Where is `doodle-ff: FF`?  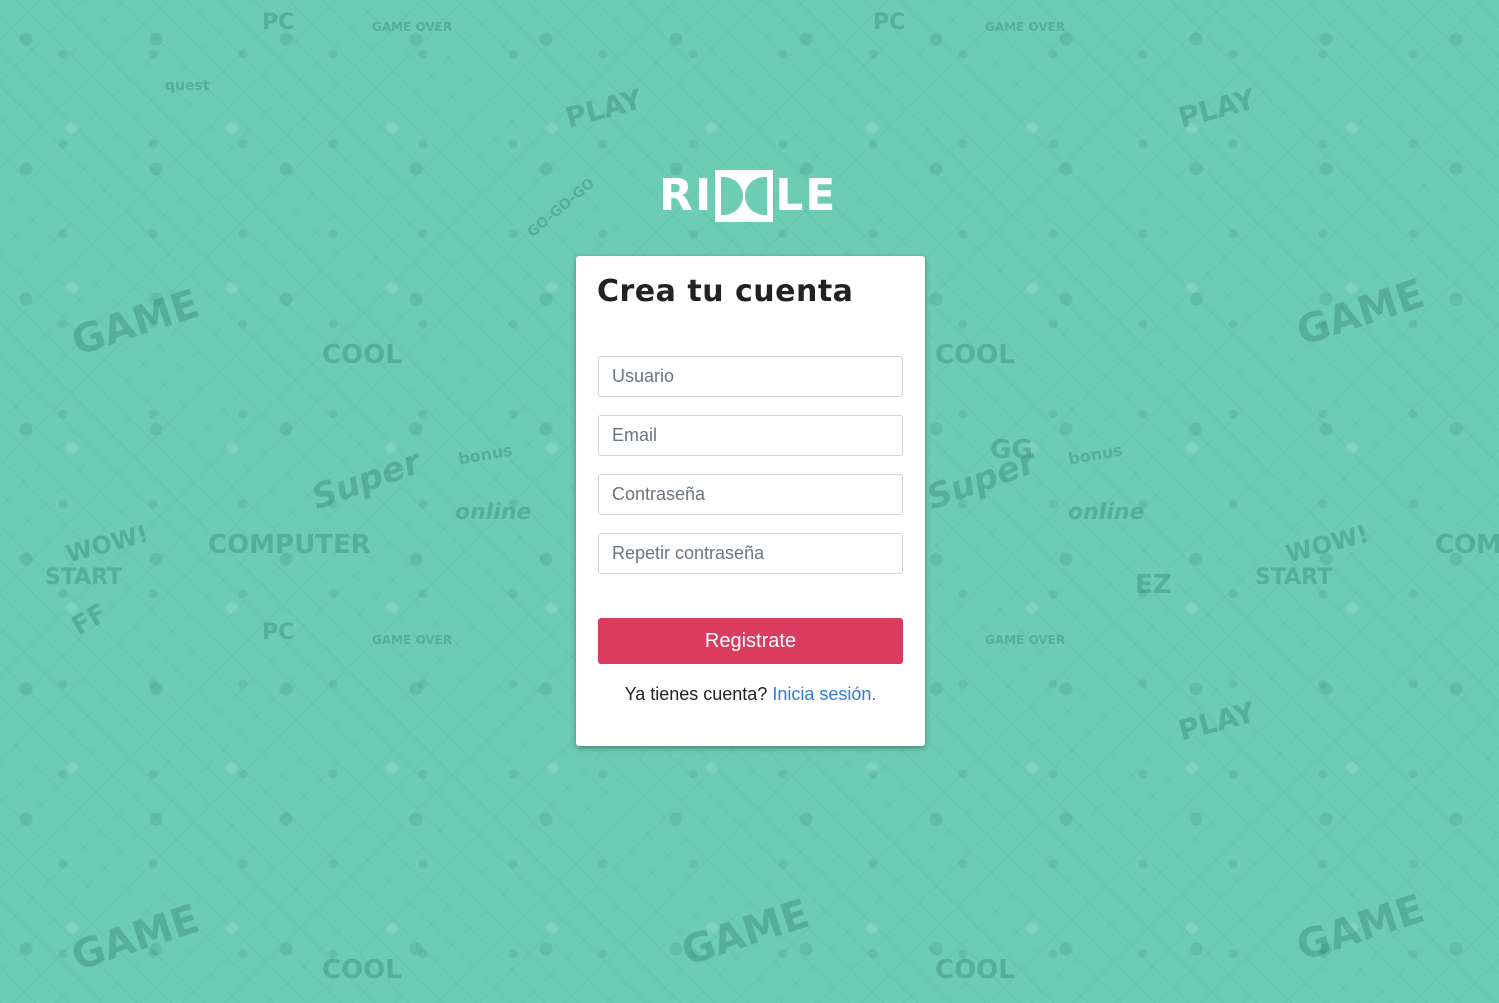
doodle-ff: FF is located at coordinates (89, 620).